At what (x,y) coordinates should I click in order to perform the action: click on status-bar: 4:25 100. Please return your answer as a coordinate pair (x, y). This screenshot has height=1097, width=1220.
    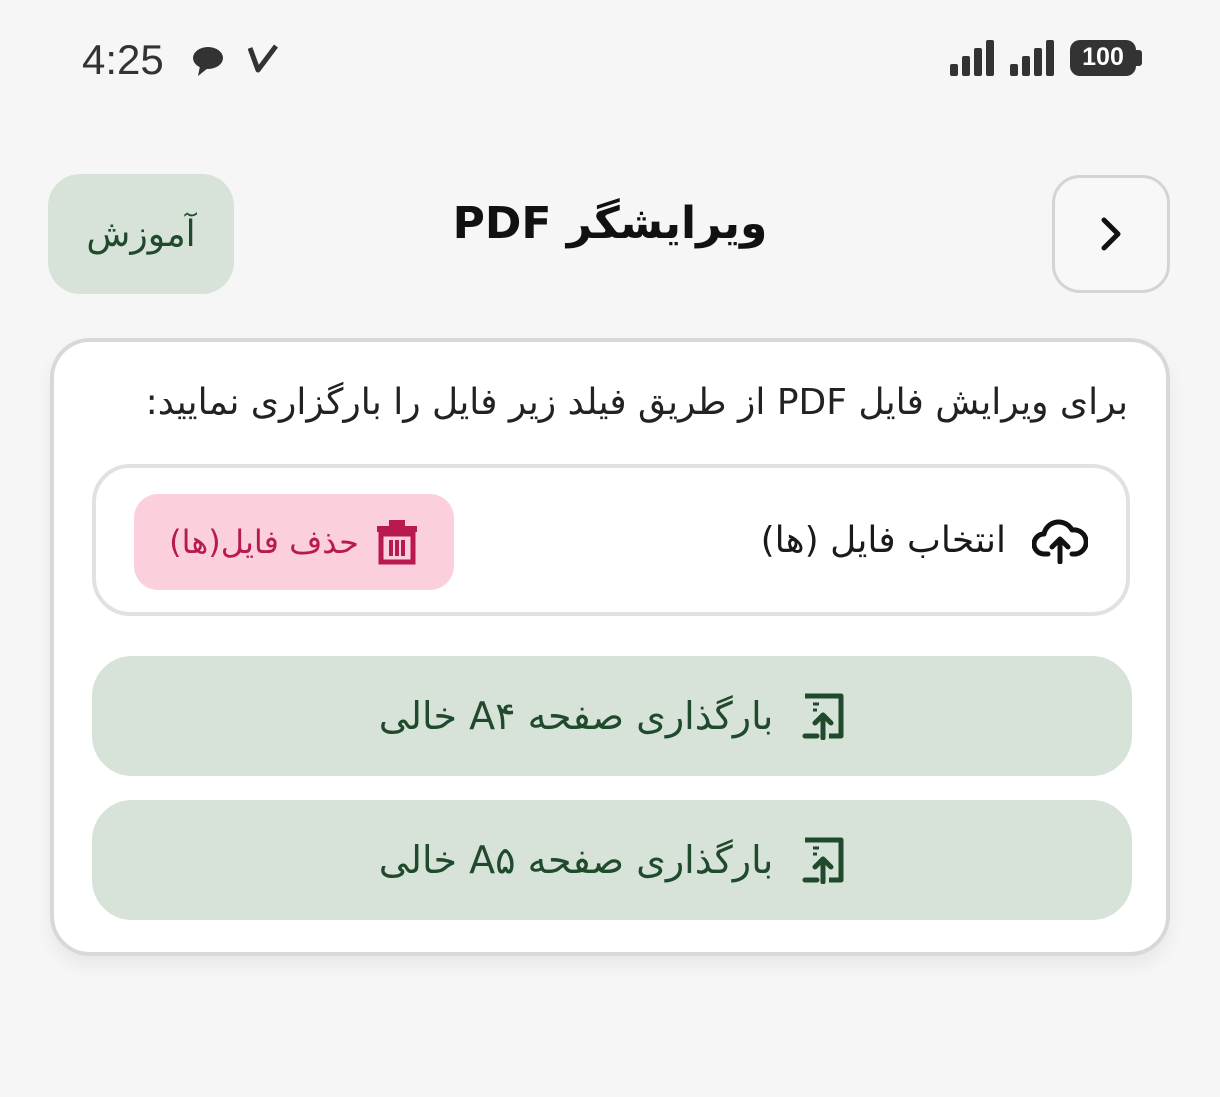
    Looking at the image, I should click on (610, 60).